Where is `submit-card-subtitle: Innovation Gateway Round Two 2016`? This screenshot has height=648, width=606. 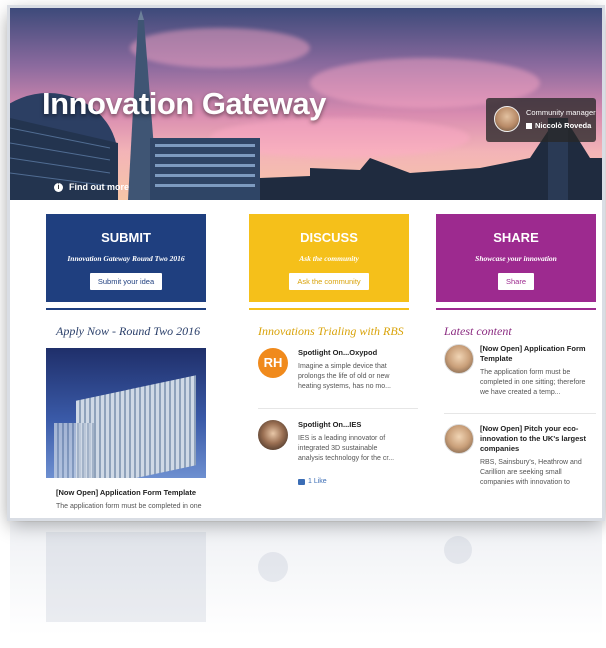
submit-card-subtitle: Innovation Gateway Round Two 2016 is located at coordinates (126, 258).